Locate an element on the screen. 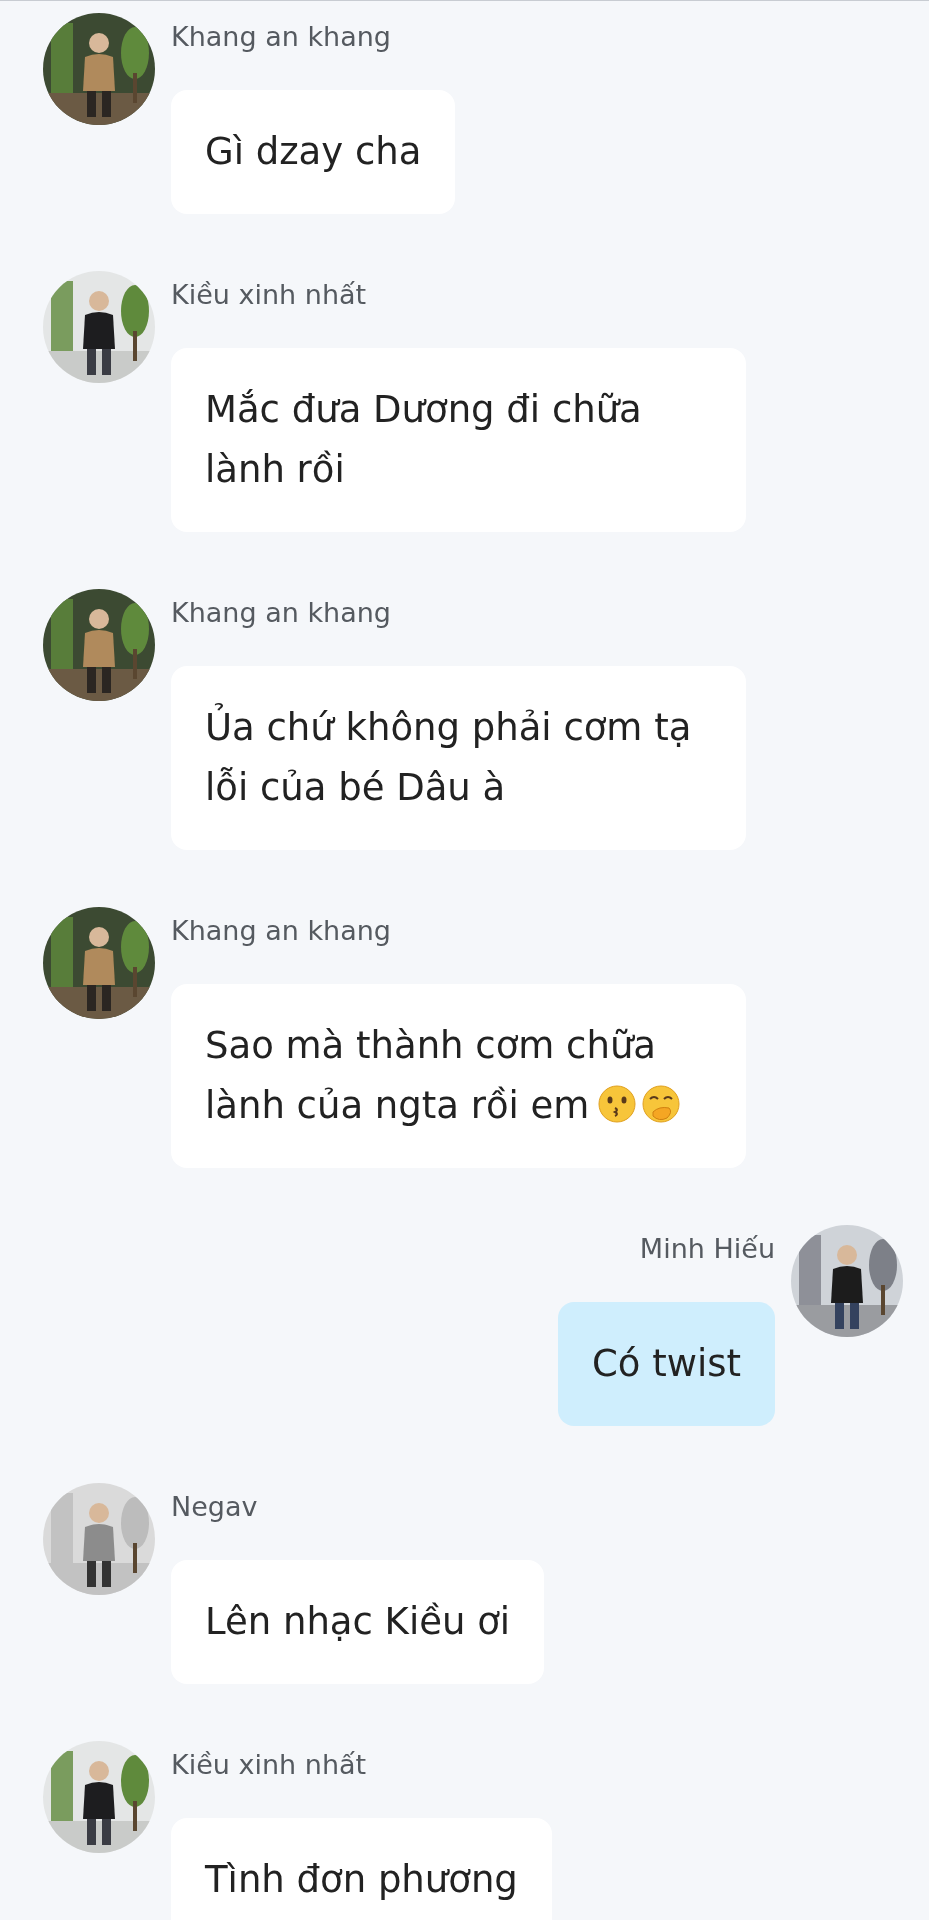 This screenshot has width=929, height=1920. message-bubble: Mắc đưa Dương đi chữa lành rồi is located at coordinates (458, 440).